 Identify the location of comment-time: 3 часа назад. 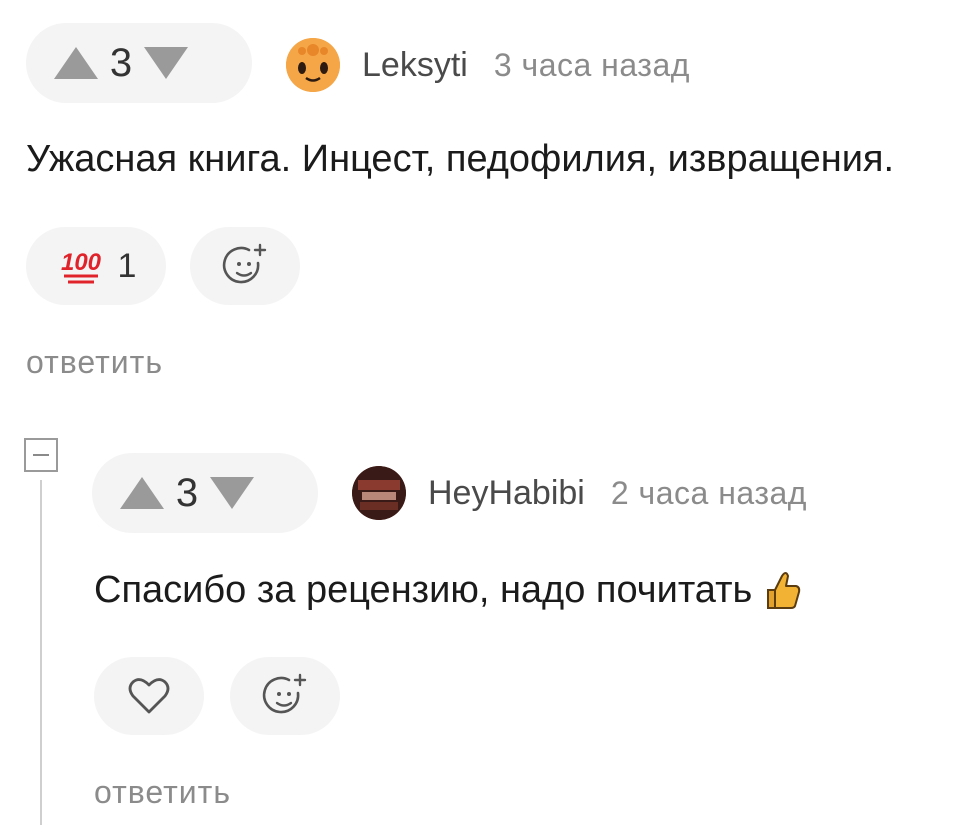
(591, 64).